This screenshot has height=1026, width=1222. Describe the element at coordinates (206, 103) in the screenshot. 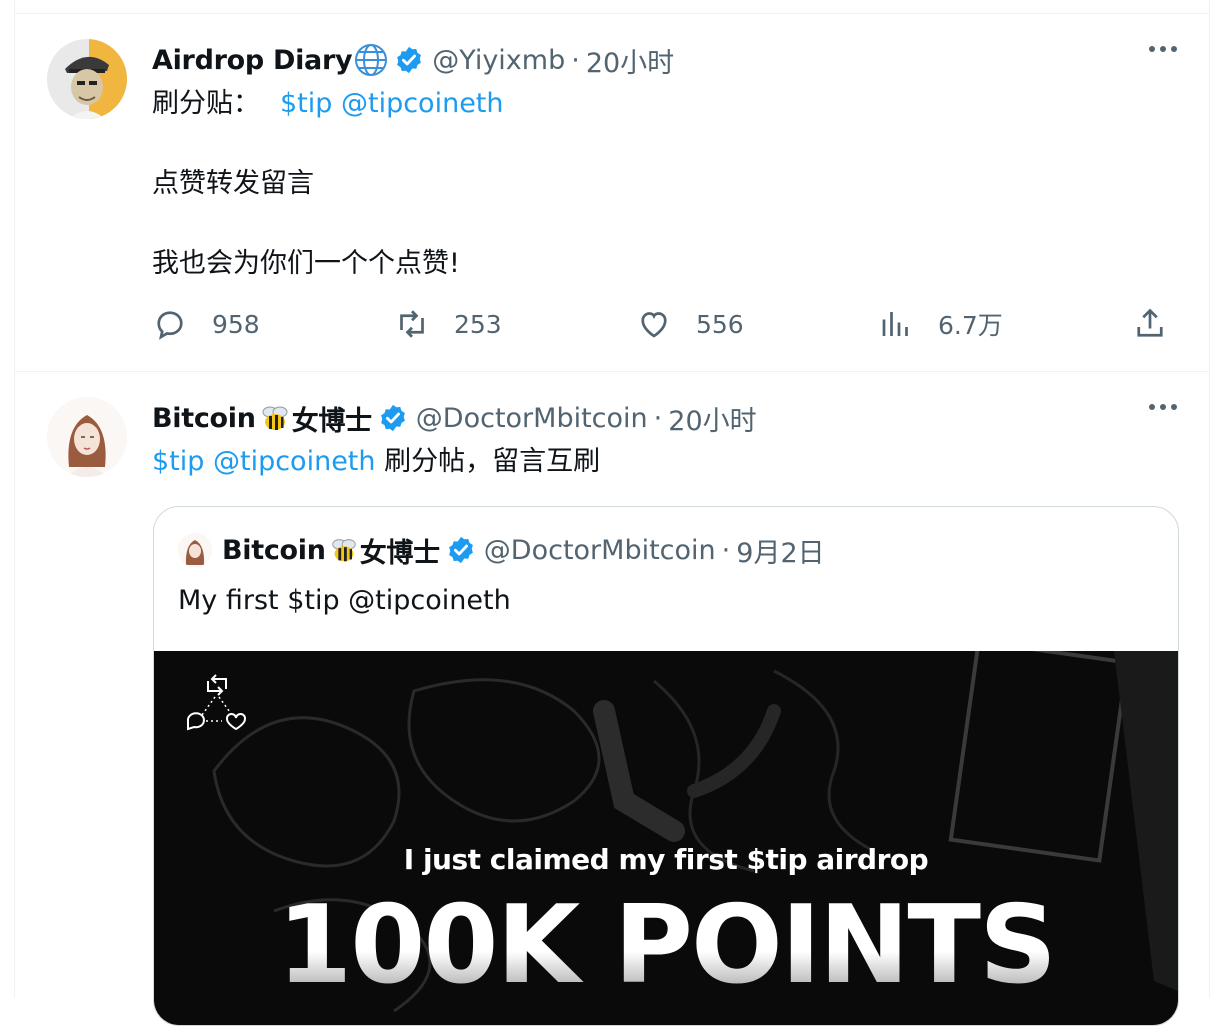

I see `tweet-text-prefix: 刷分贴：` at that location.